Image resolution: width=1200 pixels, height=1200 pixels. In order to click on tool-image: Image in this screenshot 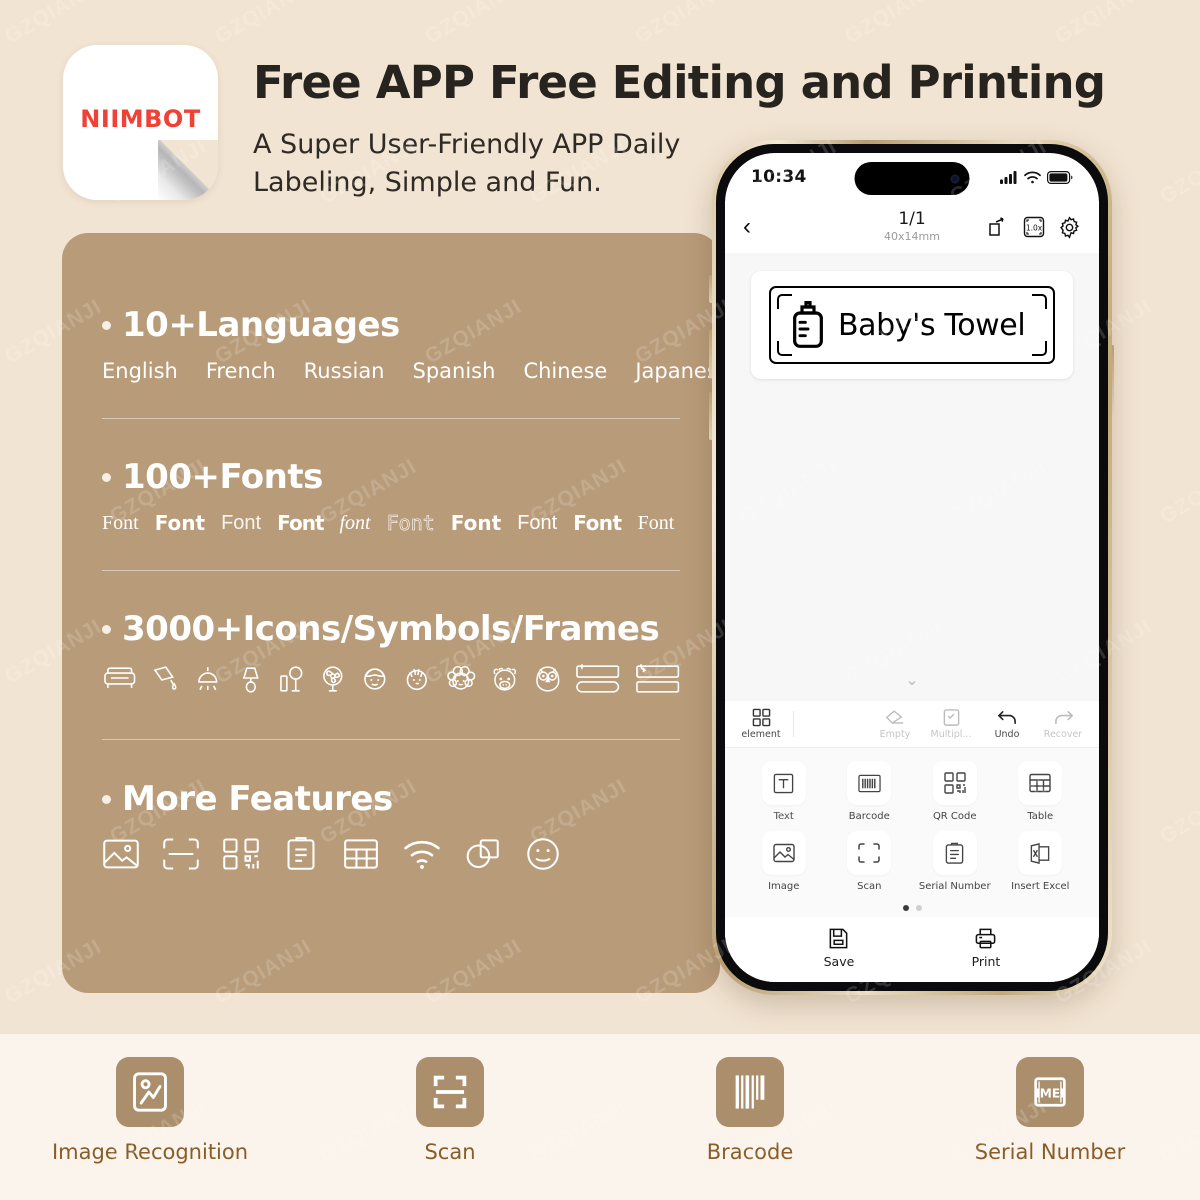, I will do `click(784, 861)`.